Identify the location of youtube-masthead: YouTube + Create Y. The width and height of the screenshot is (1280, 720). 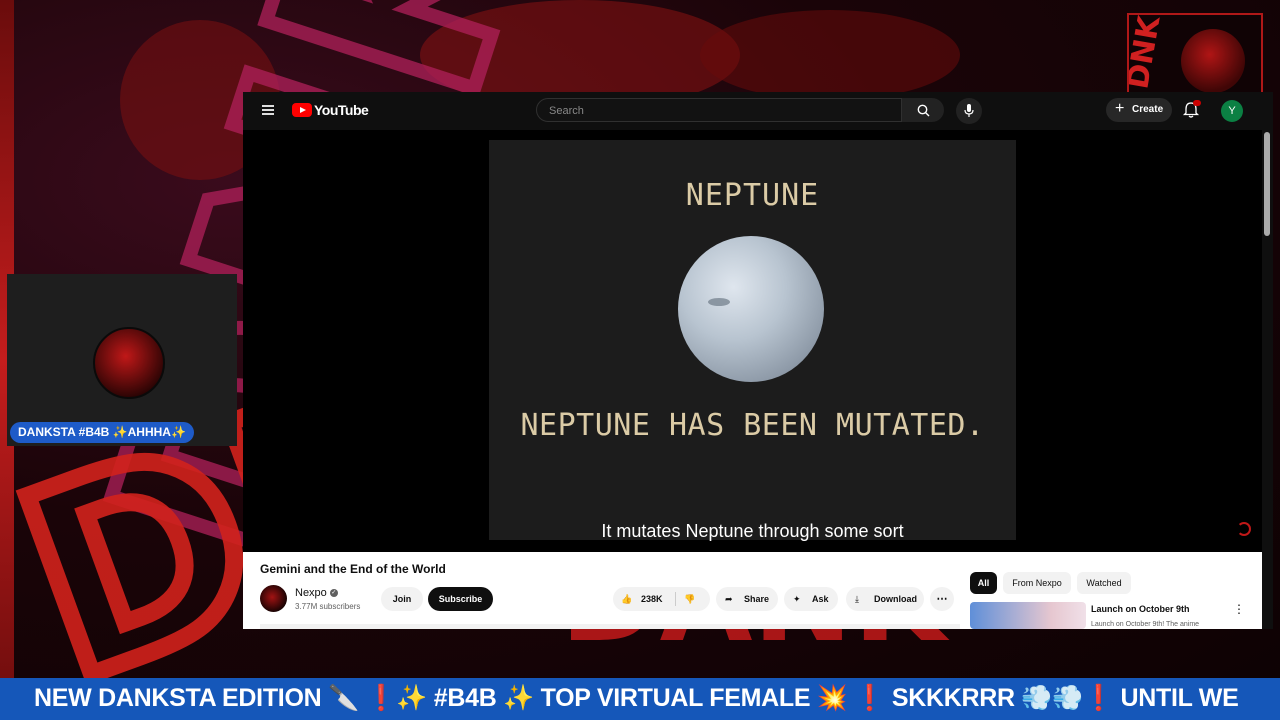
(758, 111).